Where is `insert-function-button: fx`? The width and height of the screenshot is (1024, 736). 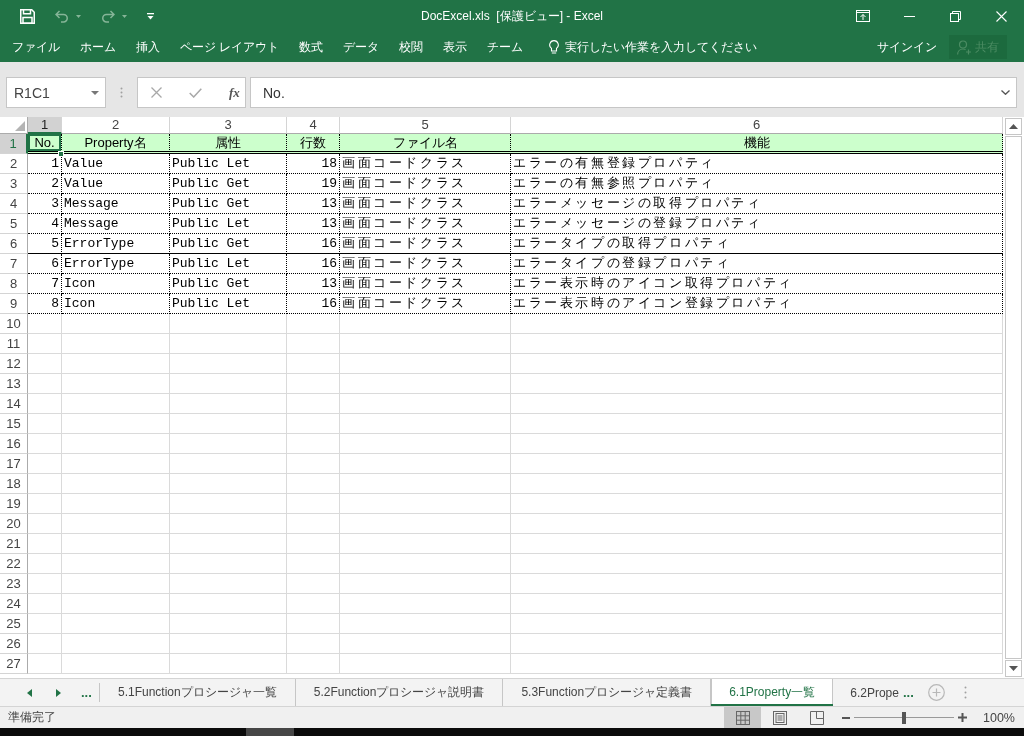
insert-function-button: fx is located at coordinates (234, 92).